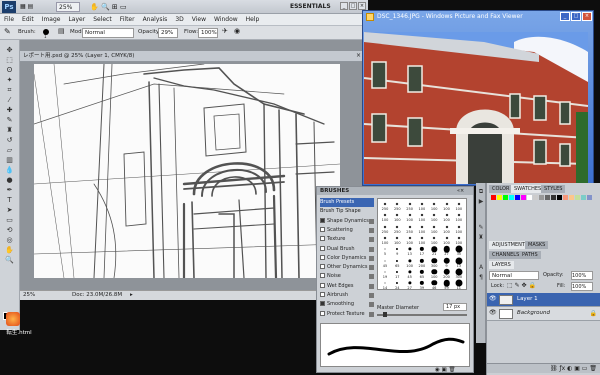 This screenshot has width=600, height=375. Describe the element at coordinates (9, 230) in the screenshot. I see `3d-rotate-tool-icon: ⟲` at that location.